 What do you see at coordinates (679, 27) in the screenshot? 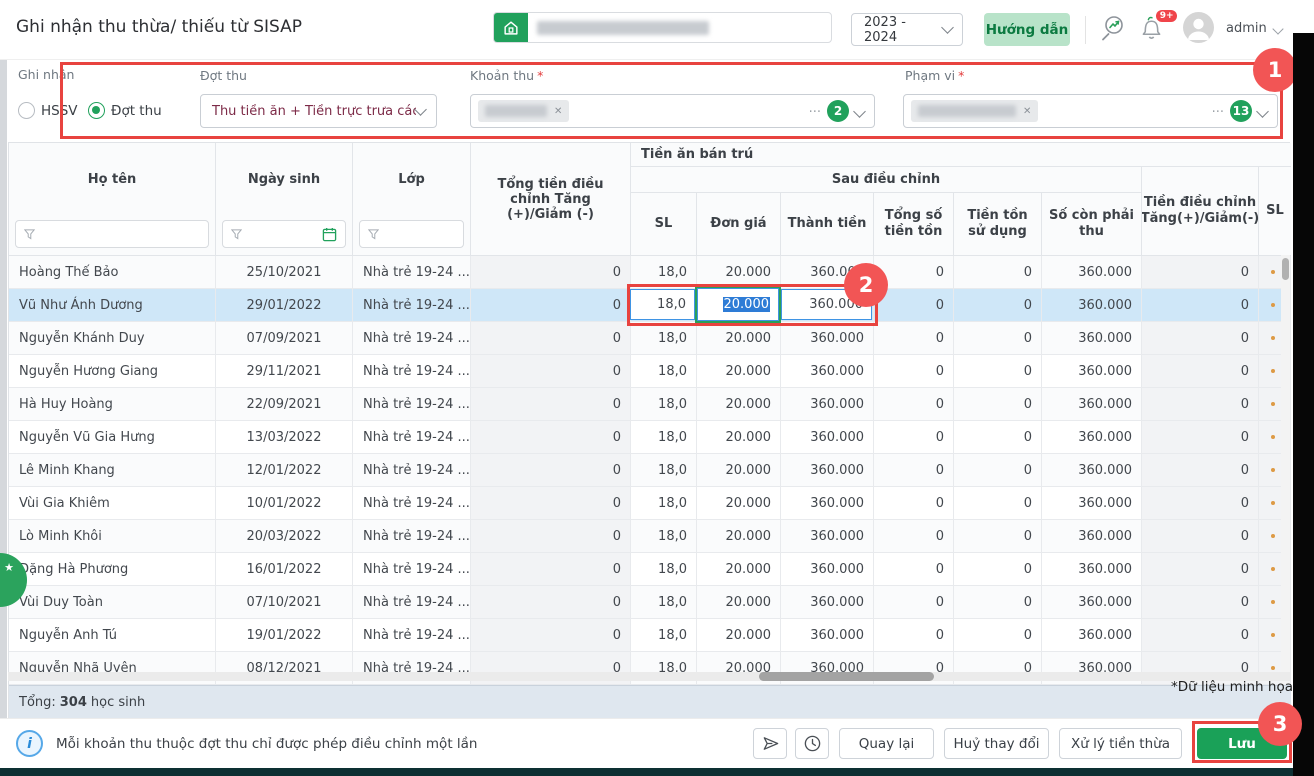
I see `school-name-field` at bounding box center [679, 27].